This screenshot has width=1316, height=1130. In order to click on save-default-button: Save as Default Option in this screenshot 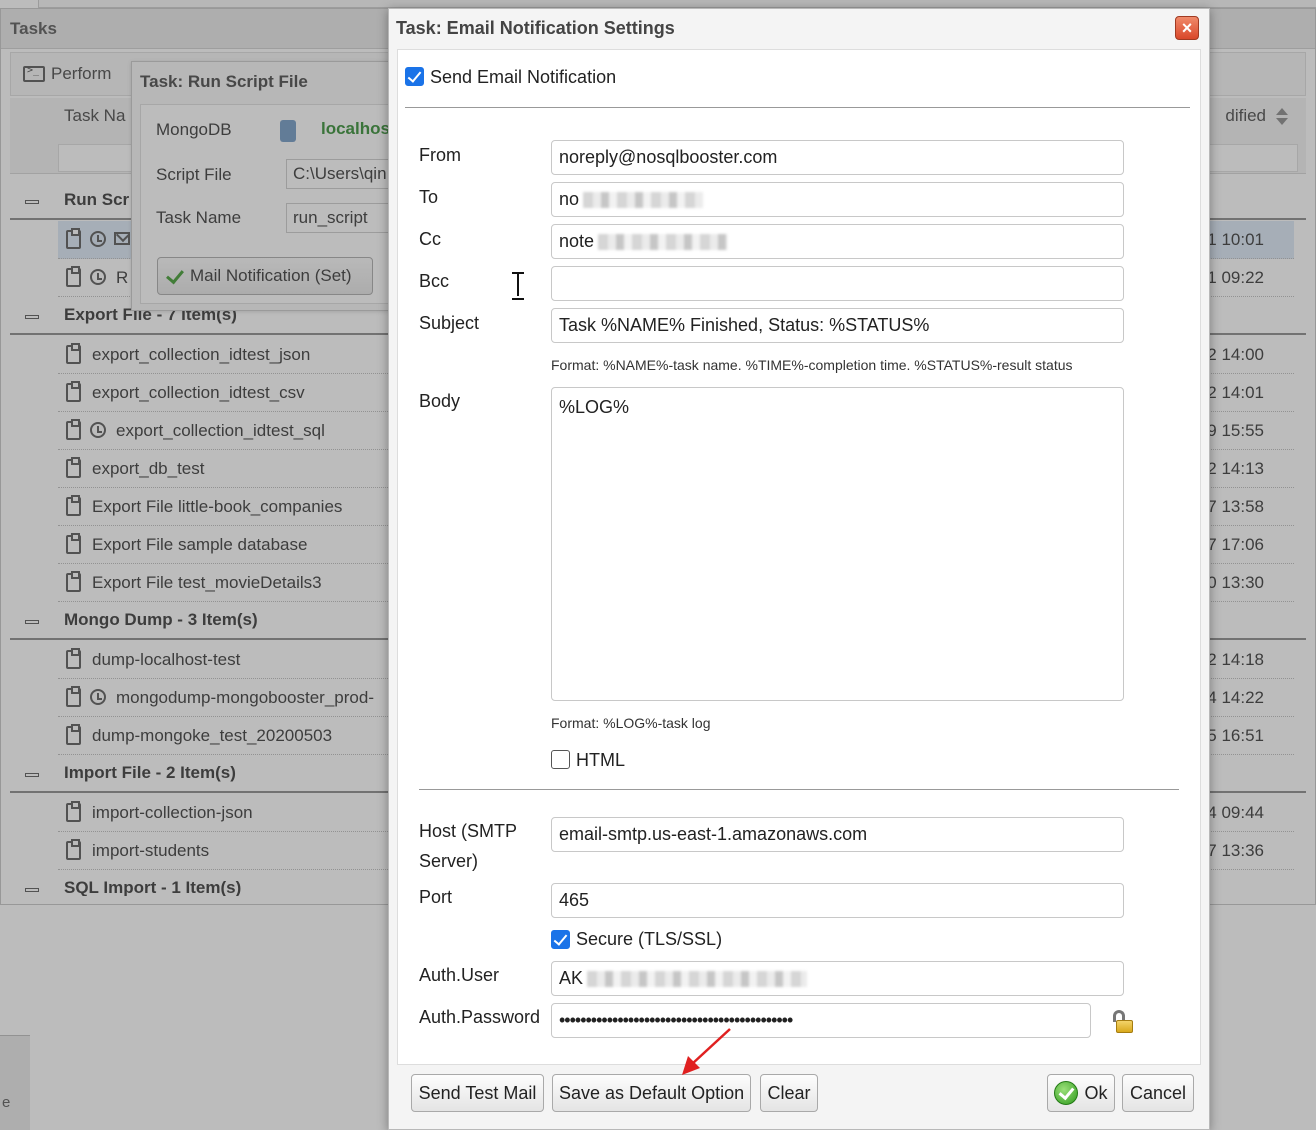, I will do `click(651, 1093)`.